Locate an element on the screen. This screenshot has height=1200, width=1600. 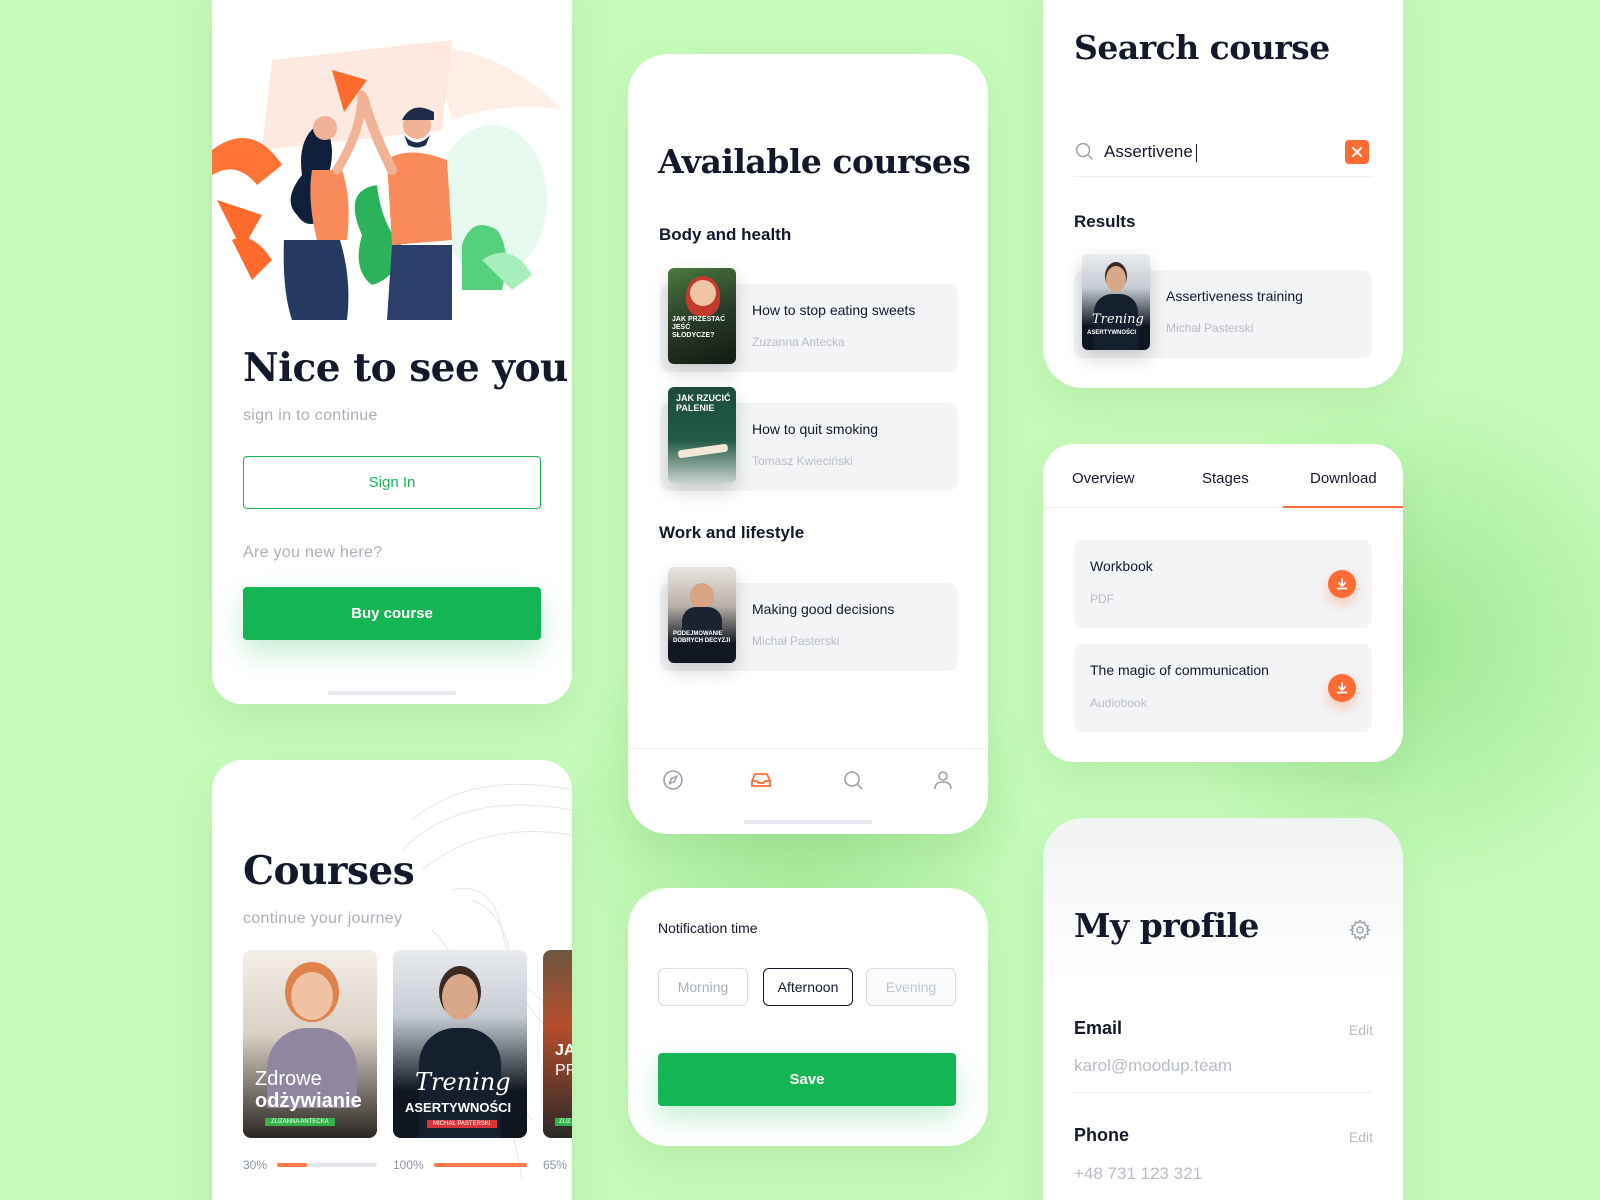
tab-download: Download is located at coordinates (1343, 478).